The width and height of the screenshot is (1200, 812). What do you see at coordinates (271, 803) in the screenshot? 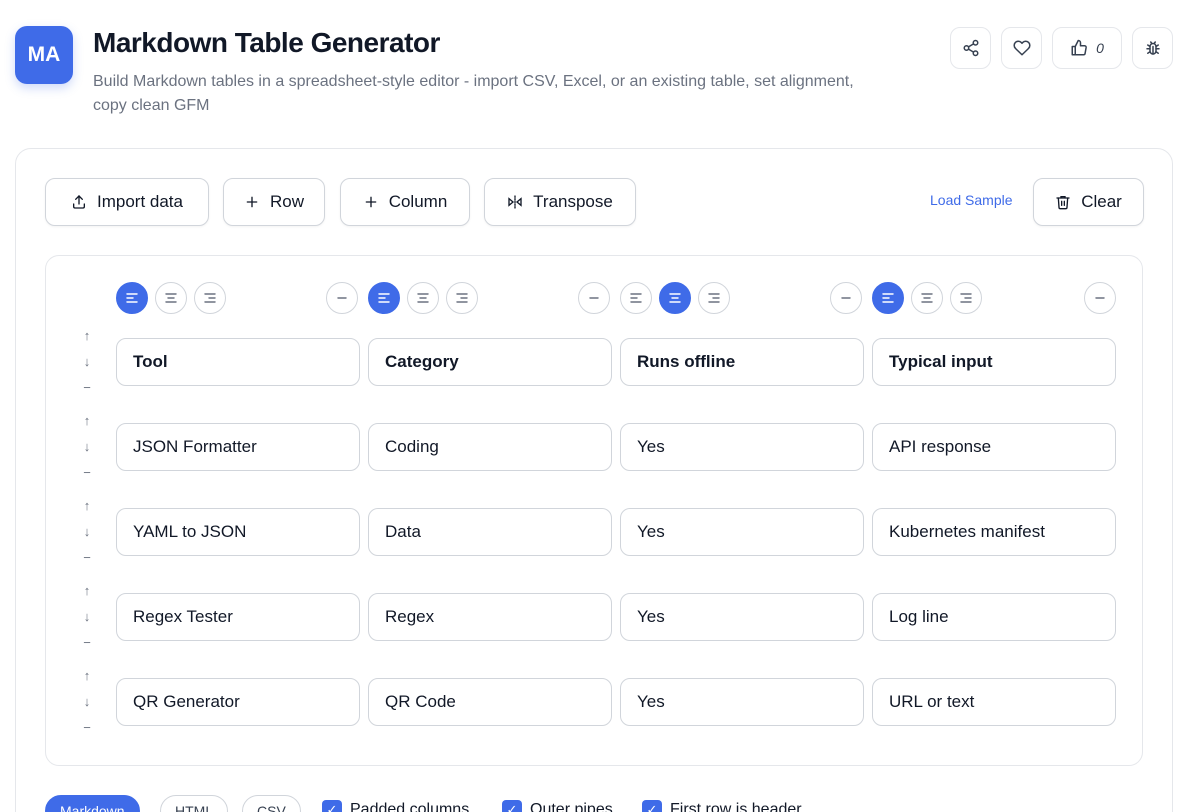
I see `tab-csv: CSV` at bounding box center [271, 803].